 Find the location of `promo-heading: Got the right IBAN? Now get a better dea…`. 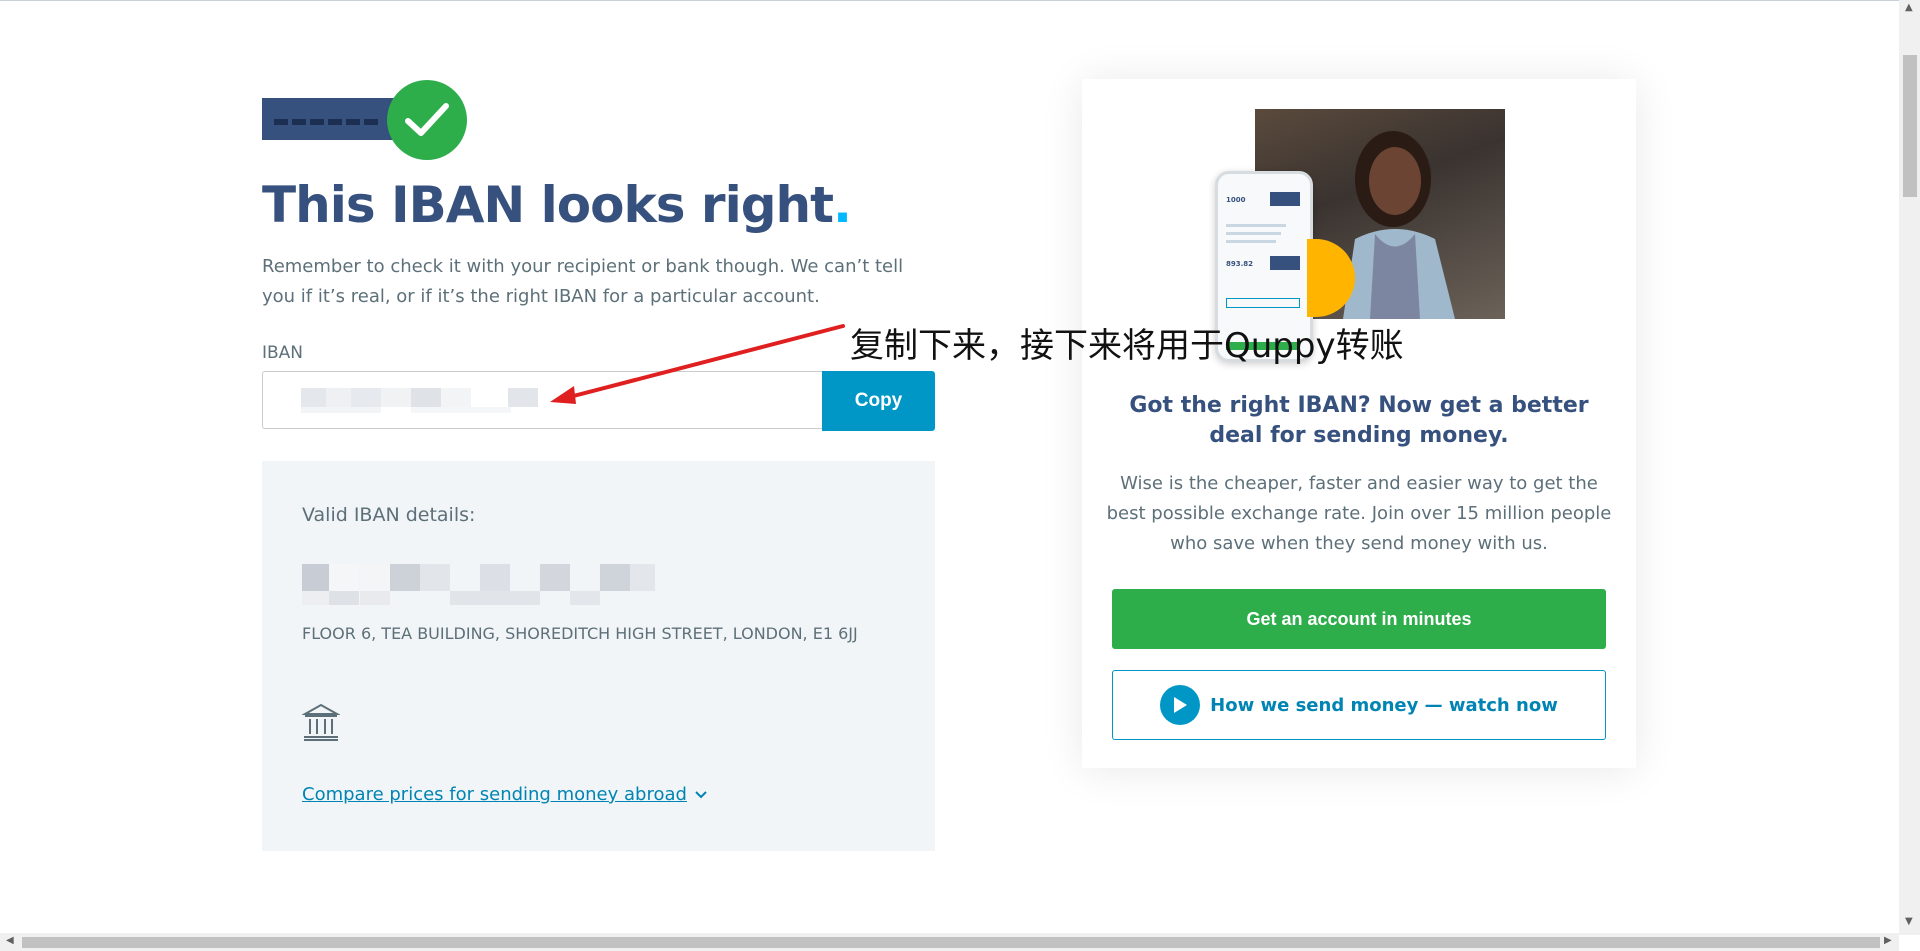

promo-heading: Got the right IBAN? Now get a better dea… is located at coordinates (1359, 420).